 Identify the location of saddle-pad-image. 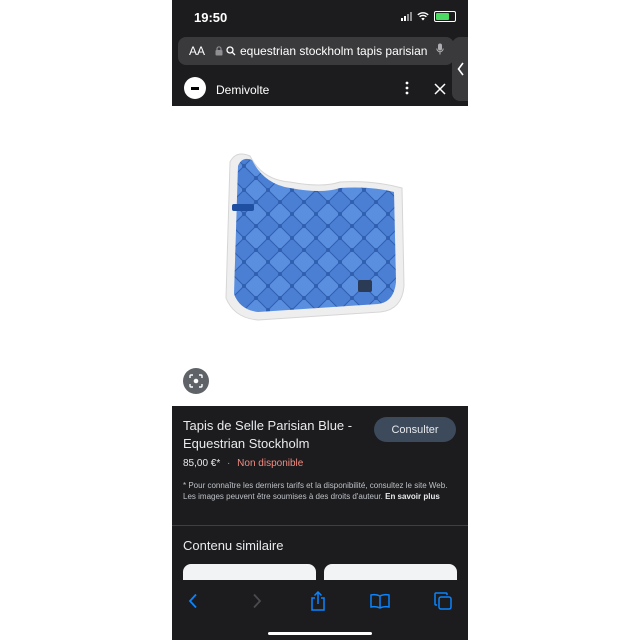
(315, 237).